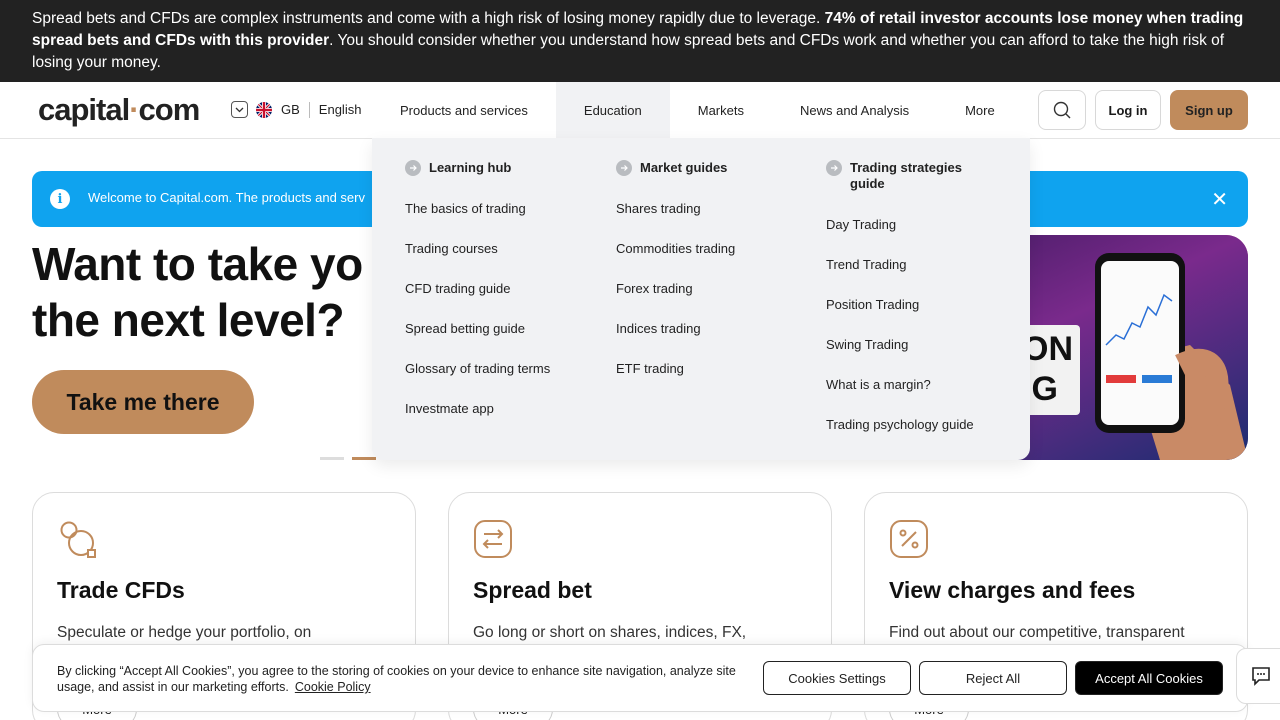 This screenshot has width=1280, height=720. What do you see at coordinates (867, 183) in the screenshot?
I see `trading-strategies-label-line2: guide` at bounding box center [867, 183].